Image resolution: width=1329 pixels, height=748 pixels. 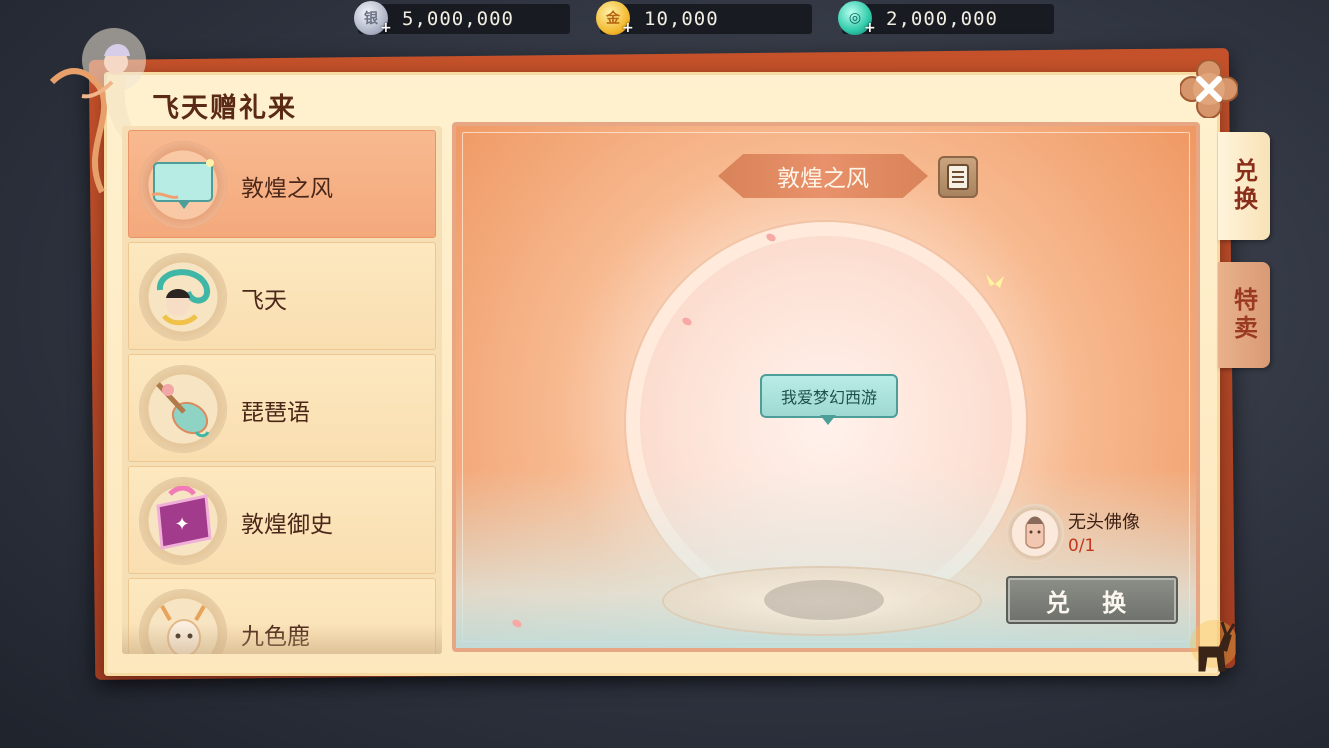 I want to click on gold-amount: 10,000, so click(x=681, y=19).